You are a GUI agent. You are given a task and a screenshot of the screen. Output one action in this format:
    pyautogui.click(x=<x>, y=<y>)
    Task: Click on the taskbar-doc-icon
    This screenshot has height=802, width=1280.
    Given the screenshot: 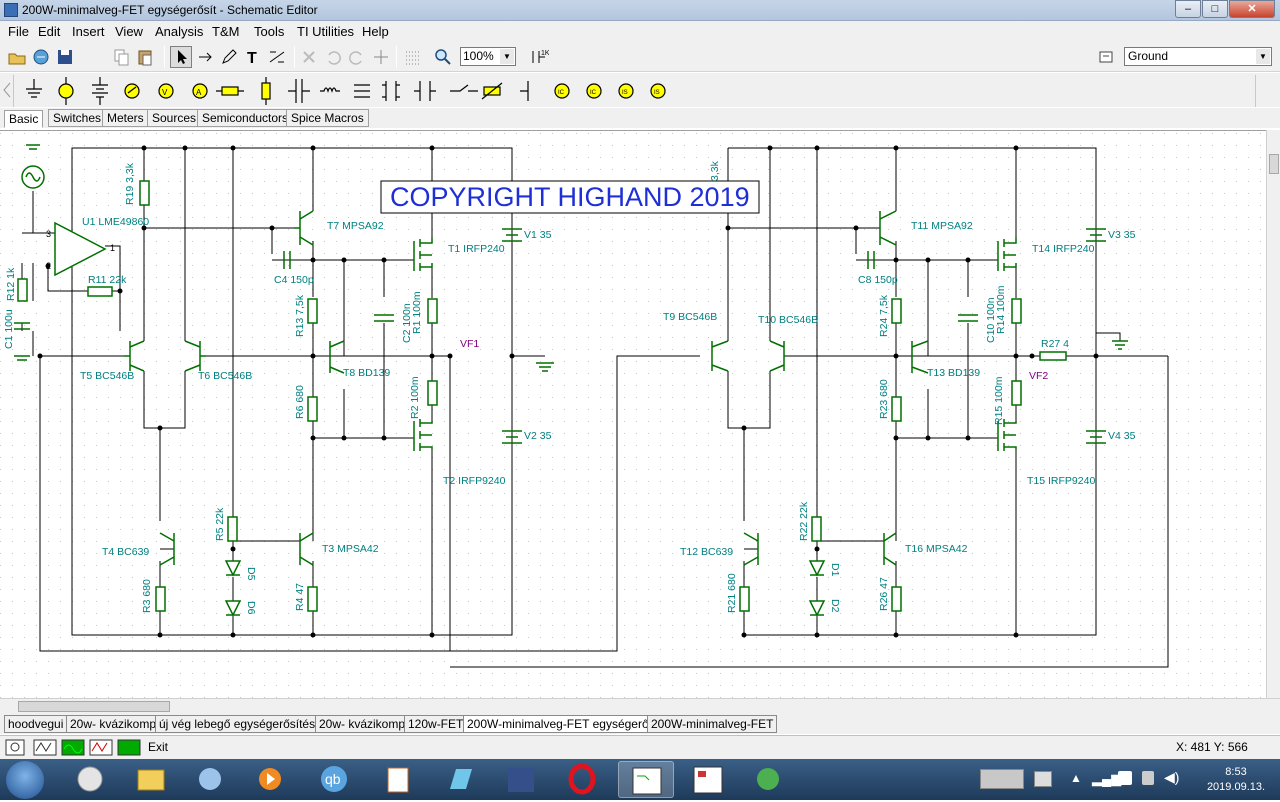 What is the action you would take?
    pyautogui.click(x=398, y=779)
    